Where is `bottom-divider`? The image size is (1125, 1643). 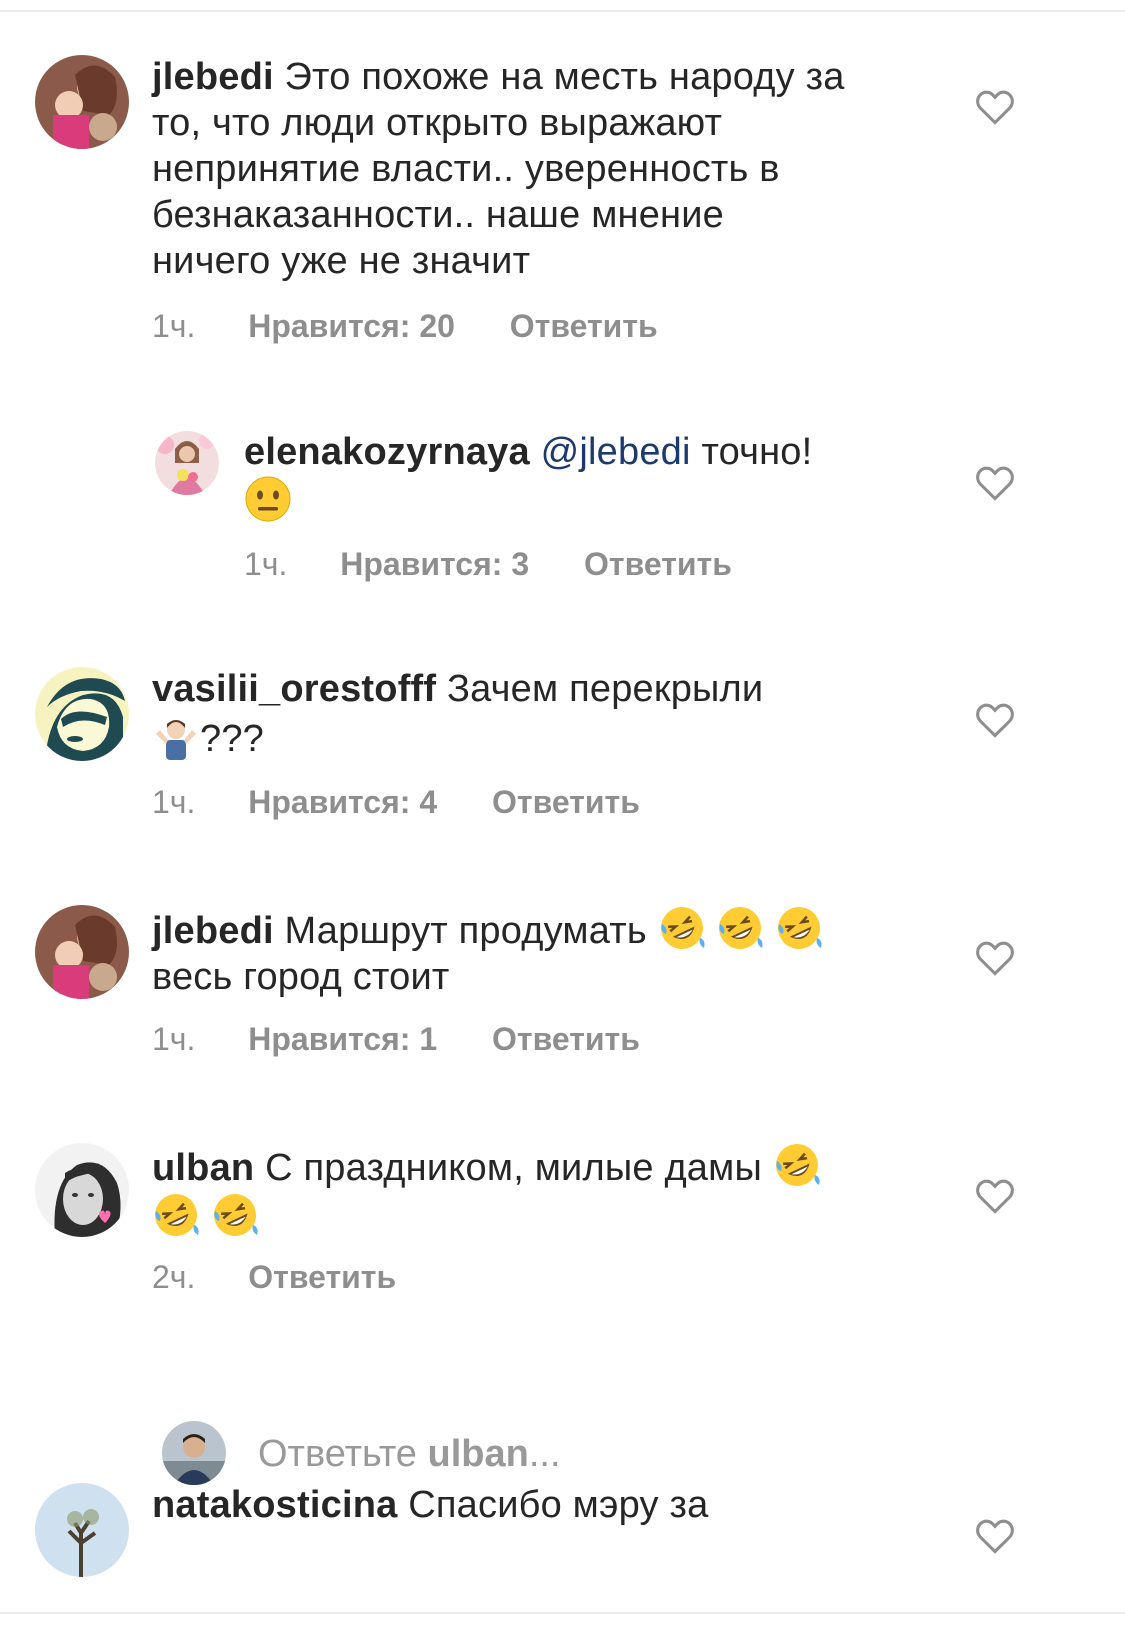 bottom-divider is located at coordinates (562, 1613).